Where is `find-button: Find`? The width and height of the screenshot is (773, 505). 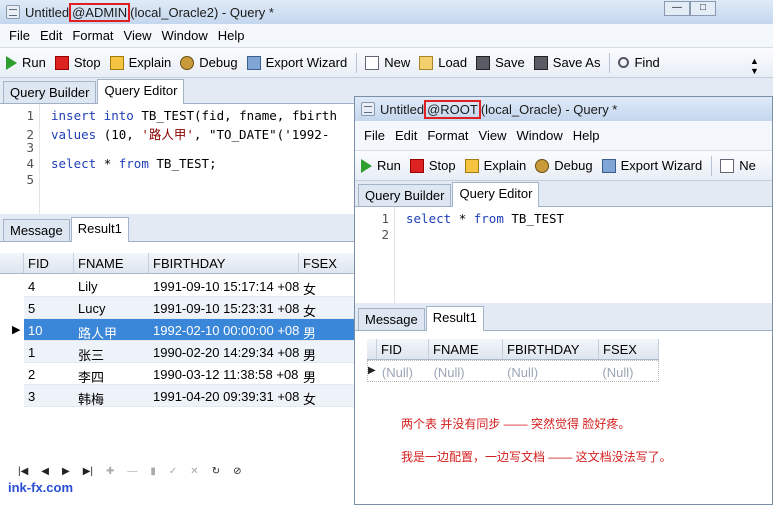
find-button: Find is located at coordinates (639, 62).